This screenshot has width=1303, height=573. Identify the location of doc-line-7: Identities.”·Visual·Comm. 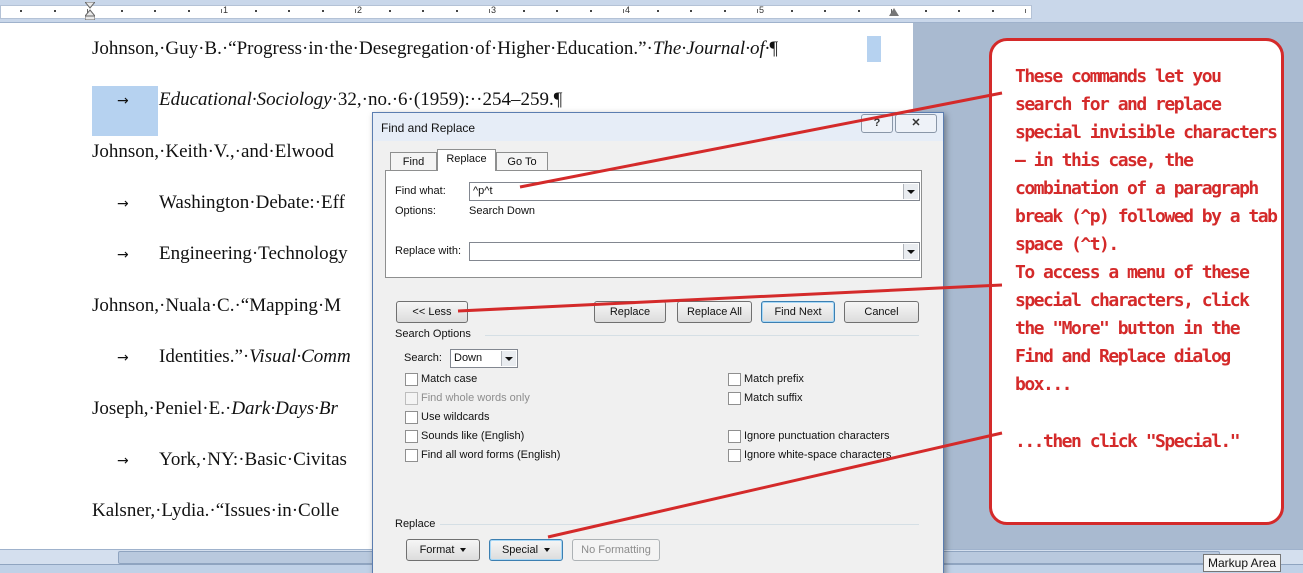
(255, 356).